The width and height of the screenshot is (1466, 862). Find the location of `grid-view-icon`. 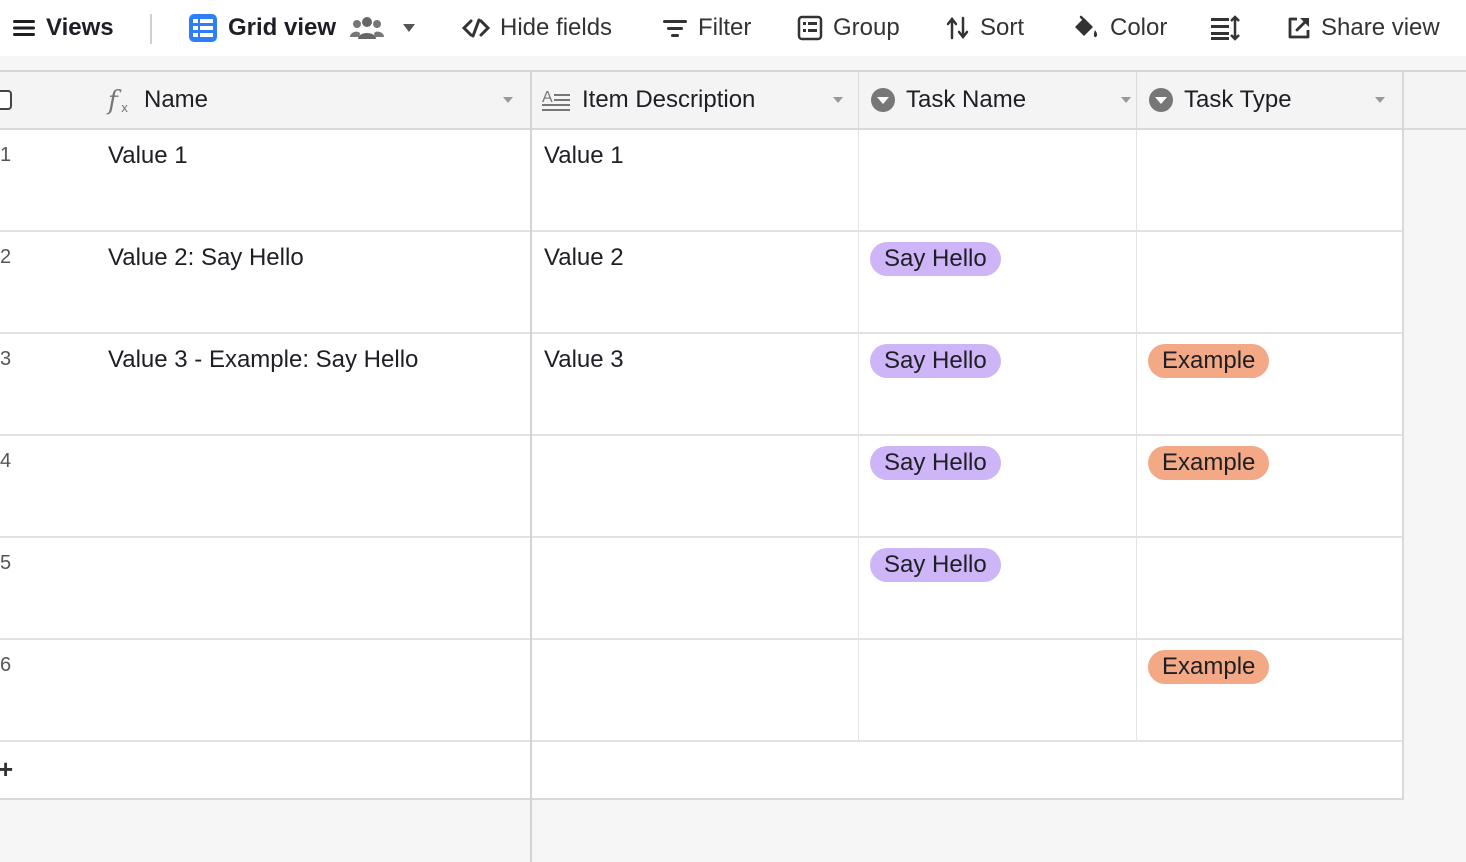

grid-view-icon is located at coordinates (203, 28).